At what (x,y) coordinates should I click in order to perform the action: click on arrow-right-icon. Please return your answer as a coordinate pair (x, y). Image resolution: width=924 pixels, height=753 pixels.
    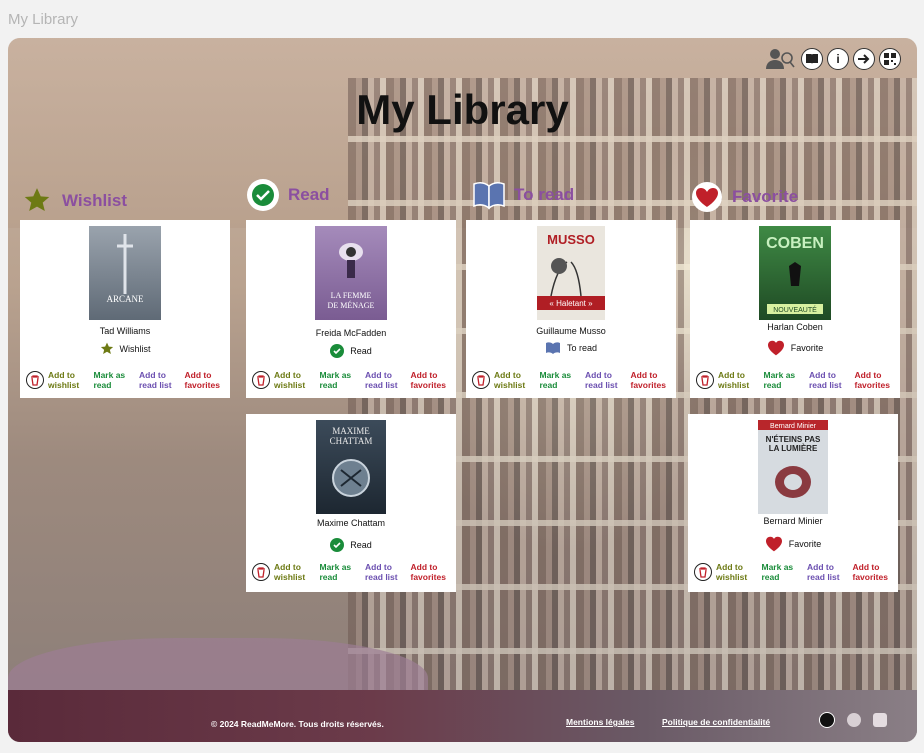
    Looking at the image, I should click on (864, 59).